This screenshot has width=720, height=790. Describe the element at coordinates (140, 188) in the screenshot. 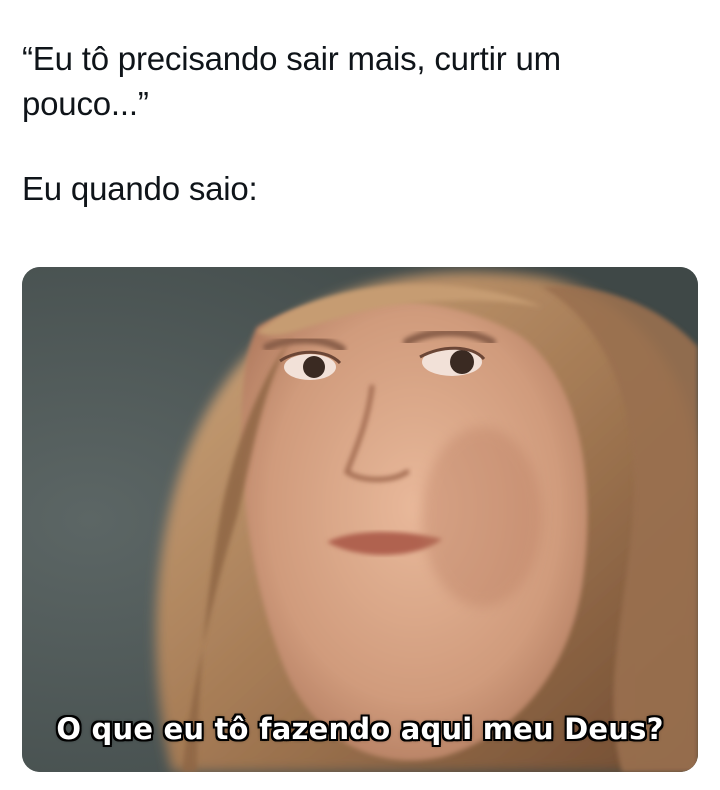

I see `post-reaction-text: Eu quando saio:` at that location.